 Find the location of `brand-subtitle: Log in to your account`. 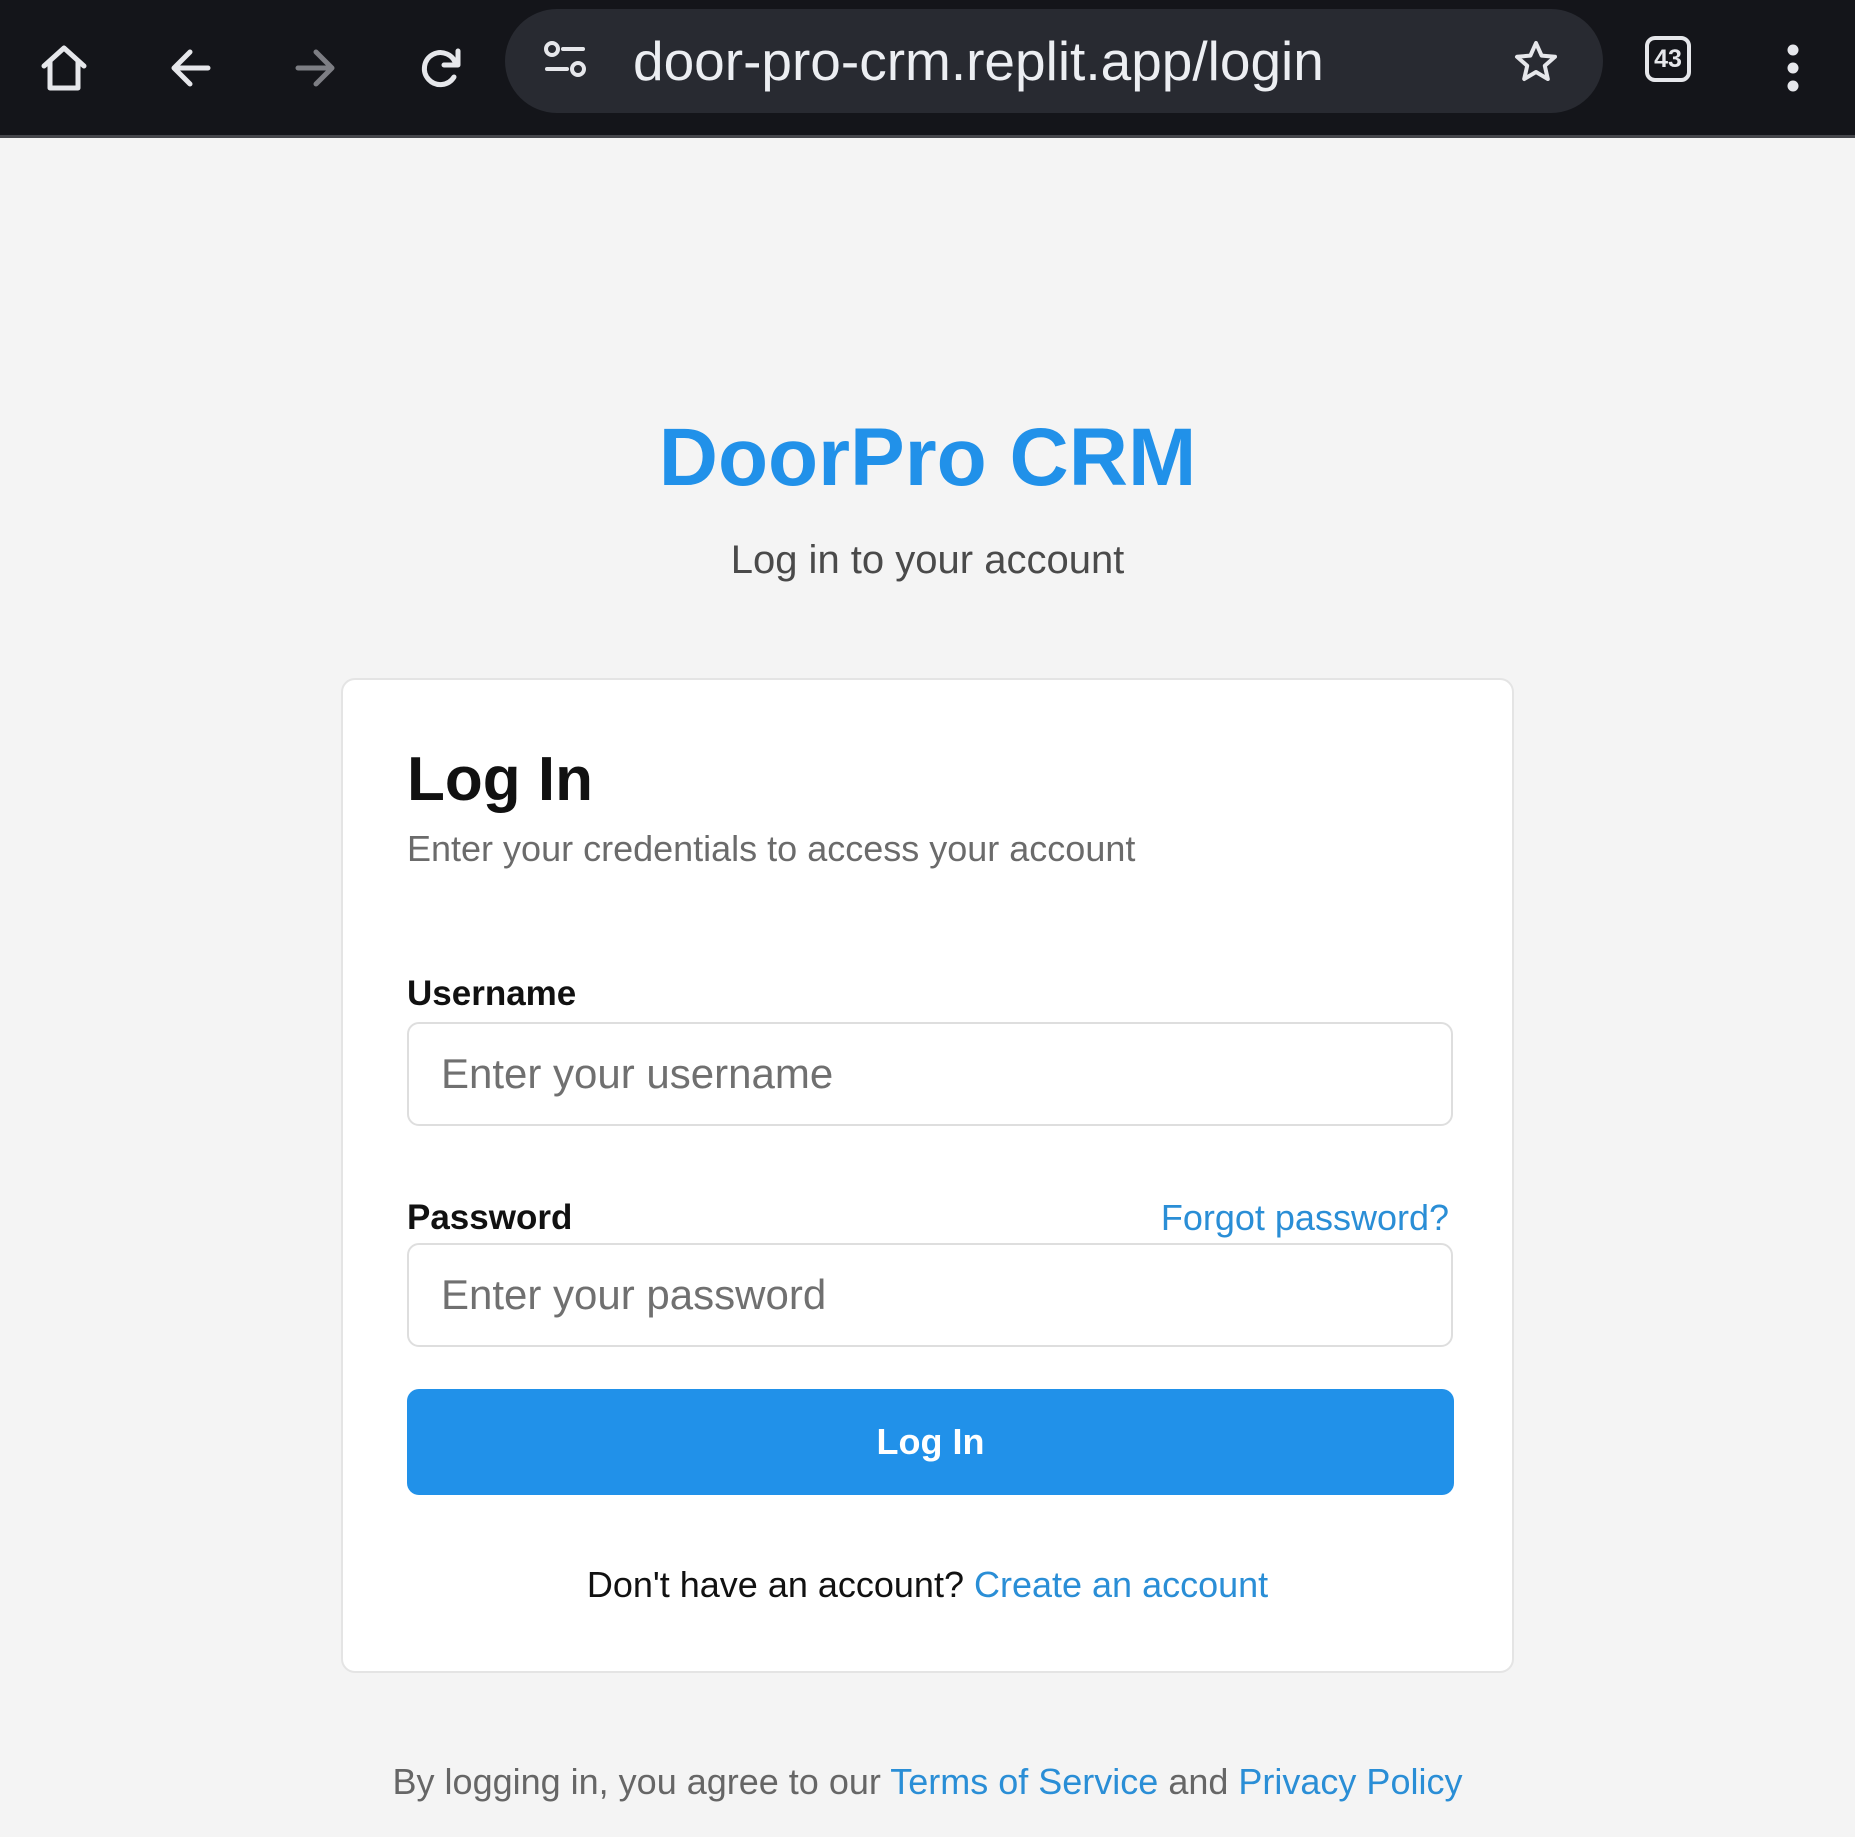

brand-subtitle: Log in to your account is located at coordinates (927, 560).